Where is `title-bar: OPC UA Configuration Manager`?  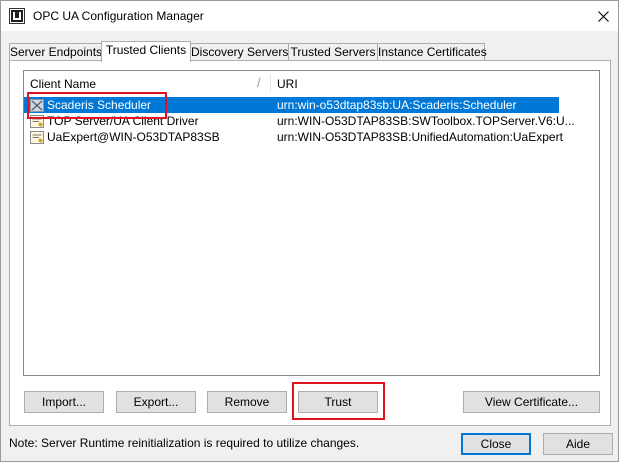
title-bar: OPC UA Configuration Manager is located at coordinates (309, 16).